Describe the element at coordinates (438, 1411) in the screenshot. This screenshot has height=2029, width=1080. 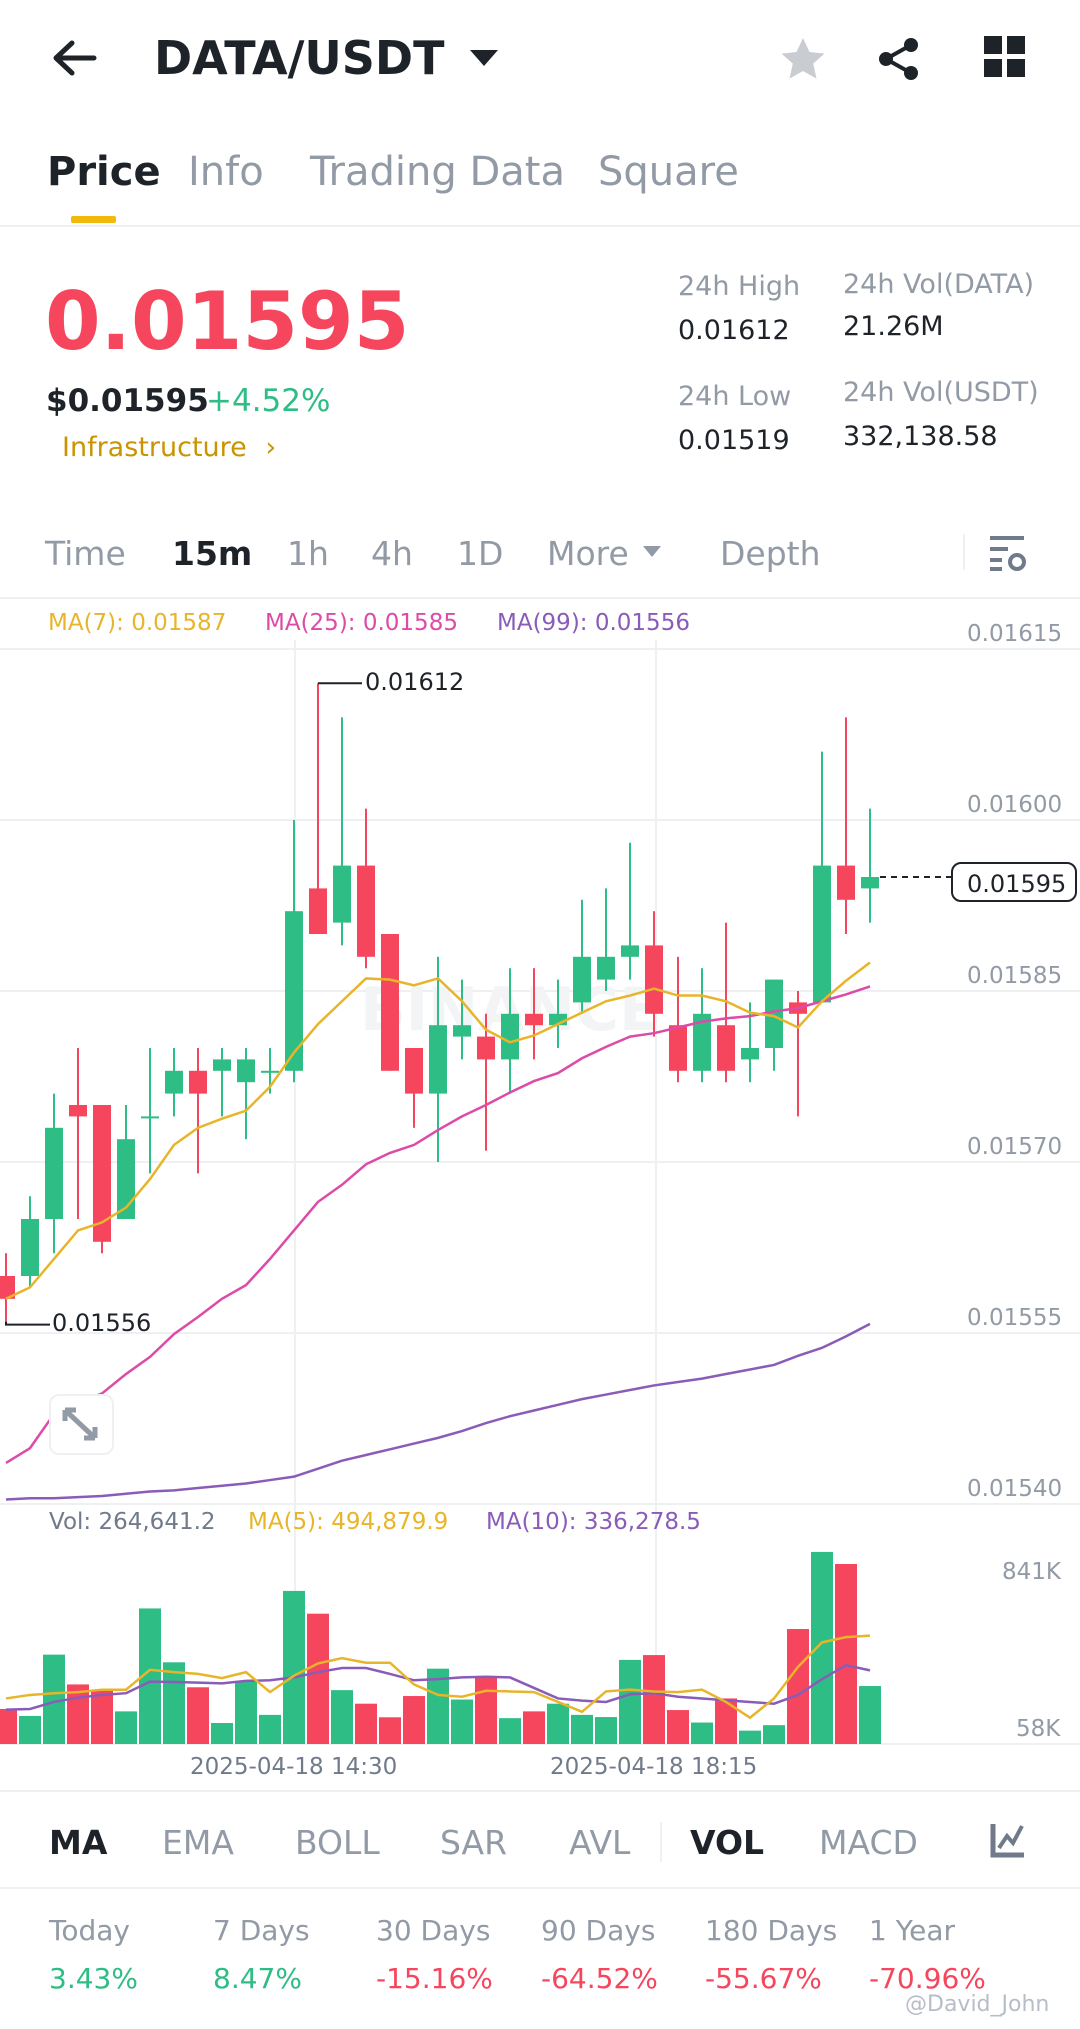
I see `ma99-line` at that location.